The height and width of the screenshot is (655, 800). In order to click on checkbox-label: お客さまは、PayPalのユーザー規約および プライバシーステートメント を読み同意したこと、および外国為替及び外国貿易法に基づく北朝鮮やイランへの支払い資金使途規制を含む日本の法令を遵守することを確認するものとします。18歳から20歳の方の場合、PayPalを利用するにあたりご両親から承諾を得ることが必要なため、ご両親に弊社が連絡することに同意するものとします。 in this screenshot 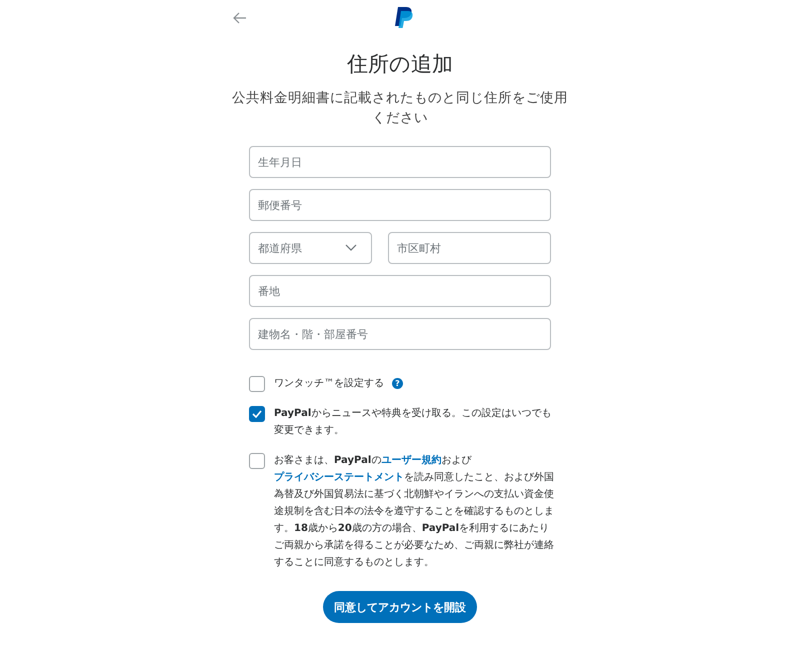, I will do `click(414, 512)`.